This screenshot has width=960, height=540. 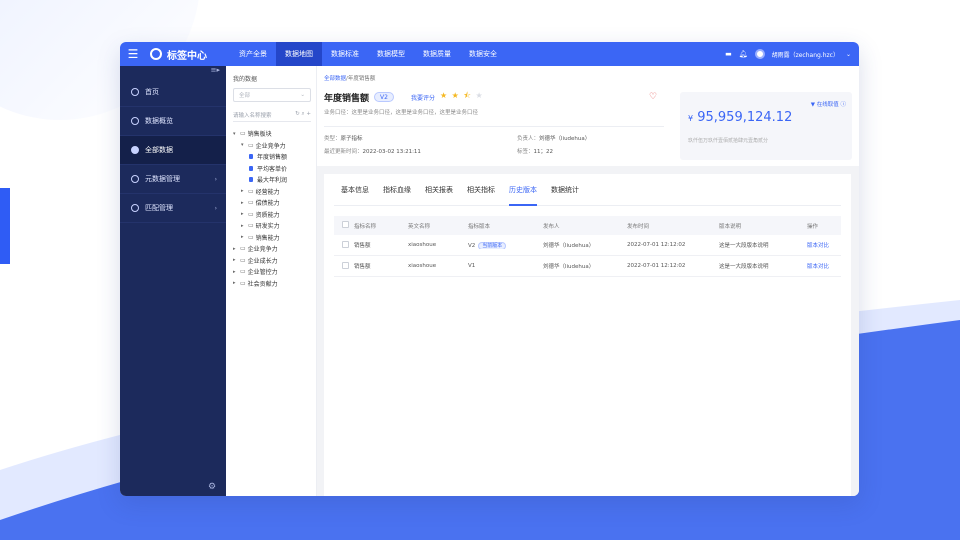 What do you see at coordinates (267, 227) in the screenshot?
I see `tree-node-label: 研发实力` at bounding box center [267, 227].